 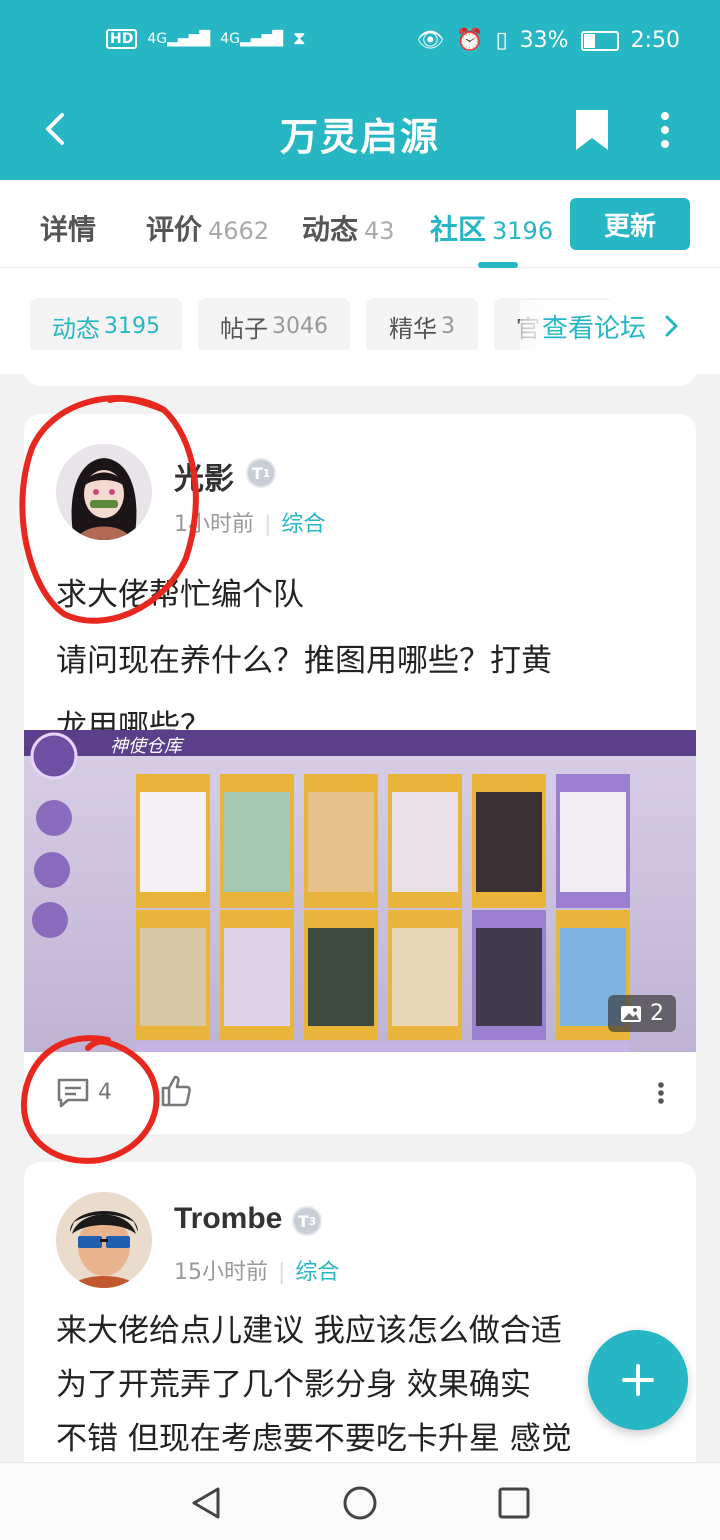 I want to click on post-meta: 1小时前 | 综合, so click(x=250, y=524).